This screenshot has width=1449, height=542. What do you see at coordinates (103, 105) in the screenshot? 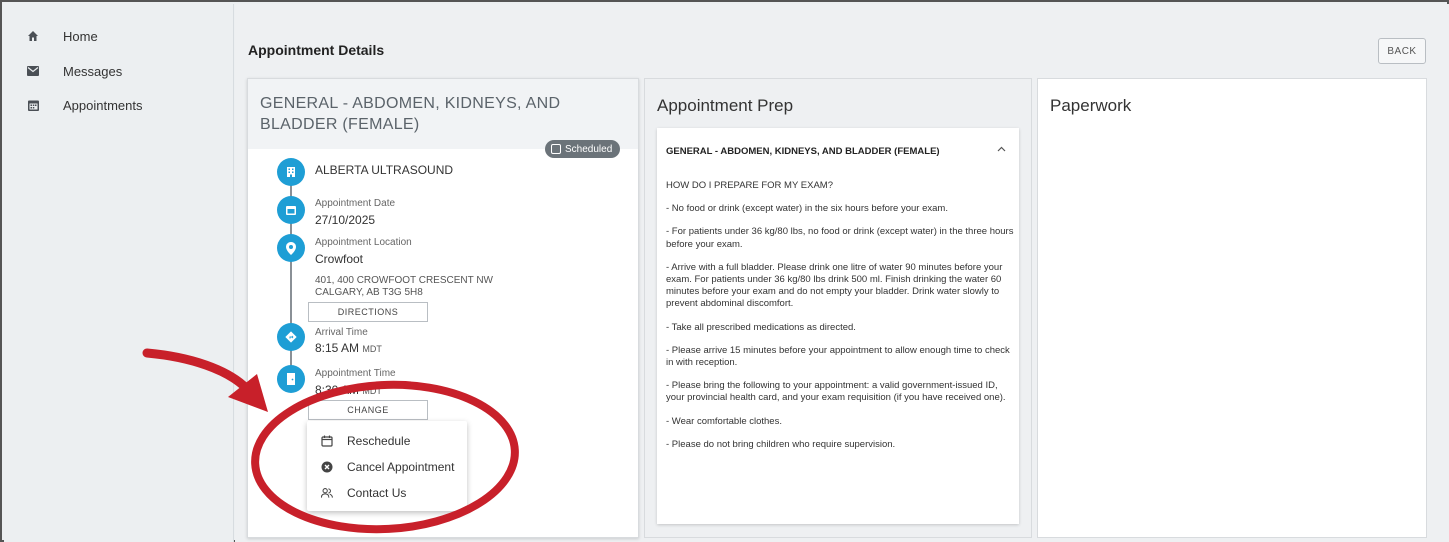
I see `sidebar-item-label: Appointments` at bounding box center [103, 105].